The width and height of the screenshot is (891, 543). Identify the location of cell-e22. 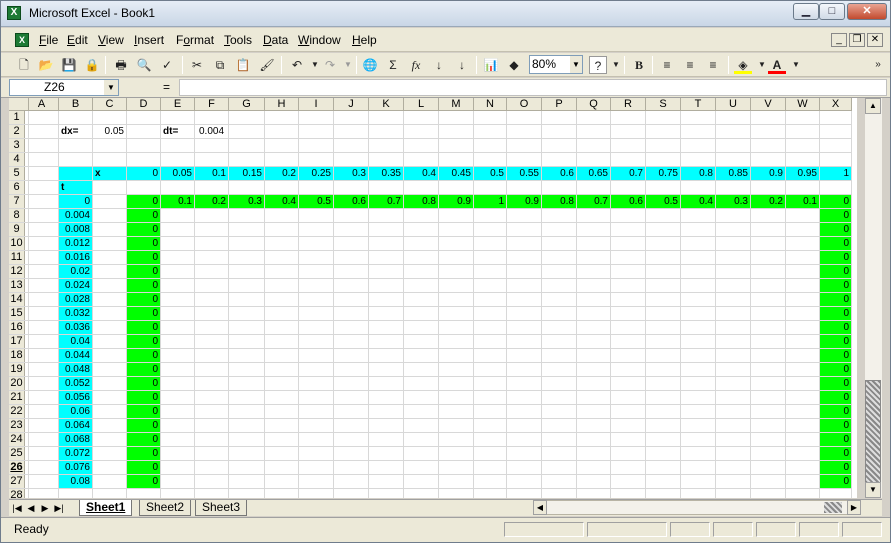
(178, 412).